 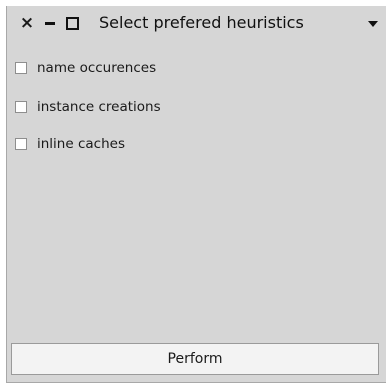 What do you see at coordinates (27, 23) in the screenshot?
I see `close-icon: ×` at bounding box center [27, 23].